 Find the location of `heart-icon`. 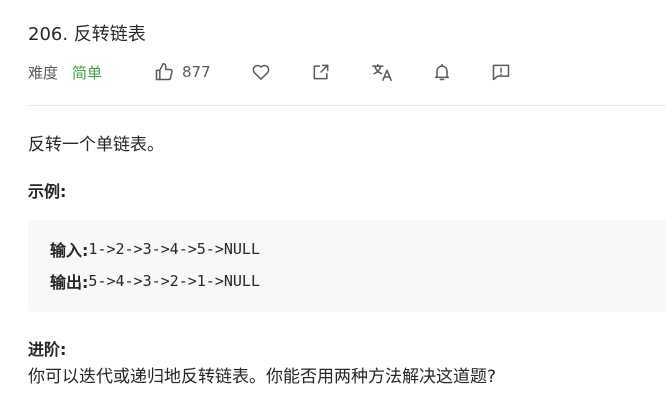

heart-icon is located at coordinates (261, 72).